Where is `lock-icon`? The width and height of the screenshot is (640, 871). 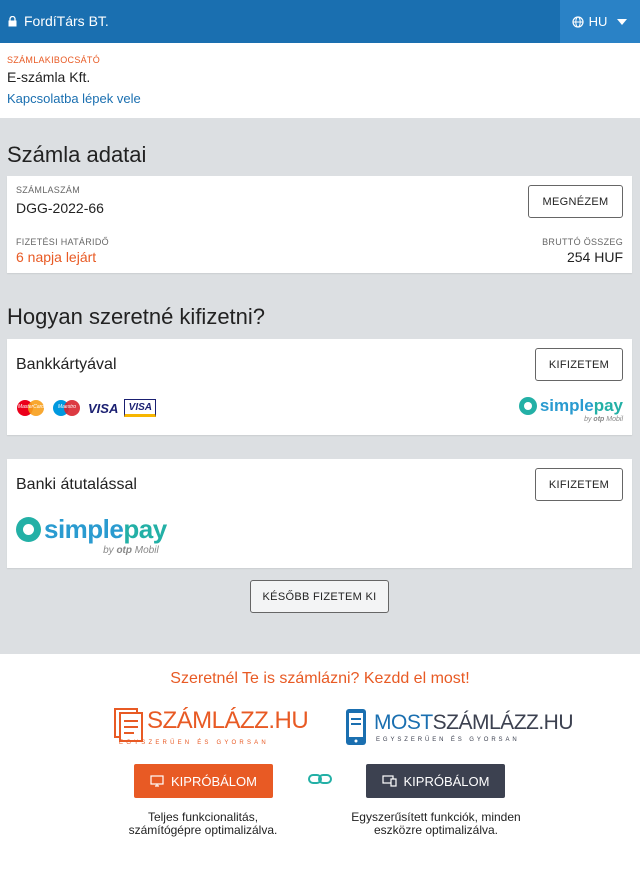
lock-icon is located at coordinates (12, 20).